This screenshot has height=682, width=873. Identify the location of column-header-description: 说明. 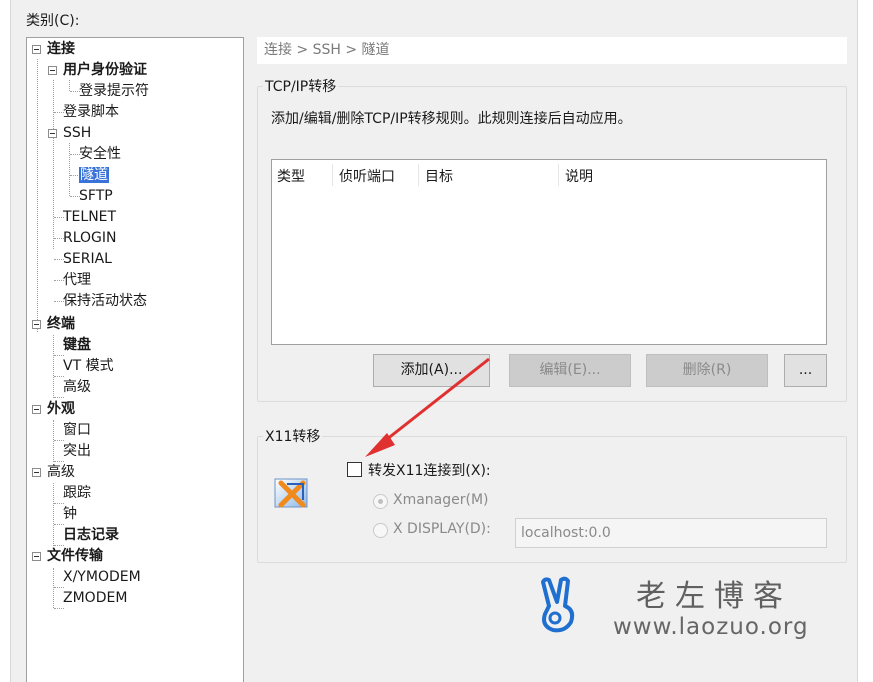
(579, 176).